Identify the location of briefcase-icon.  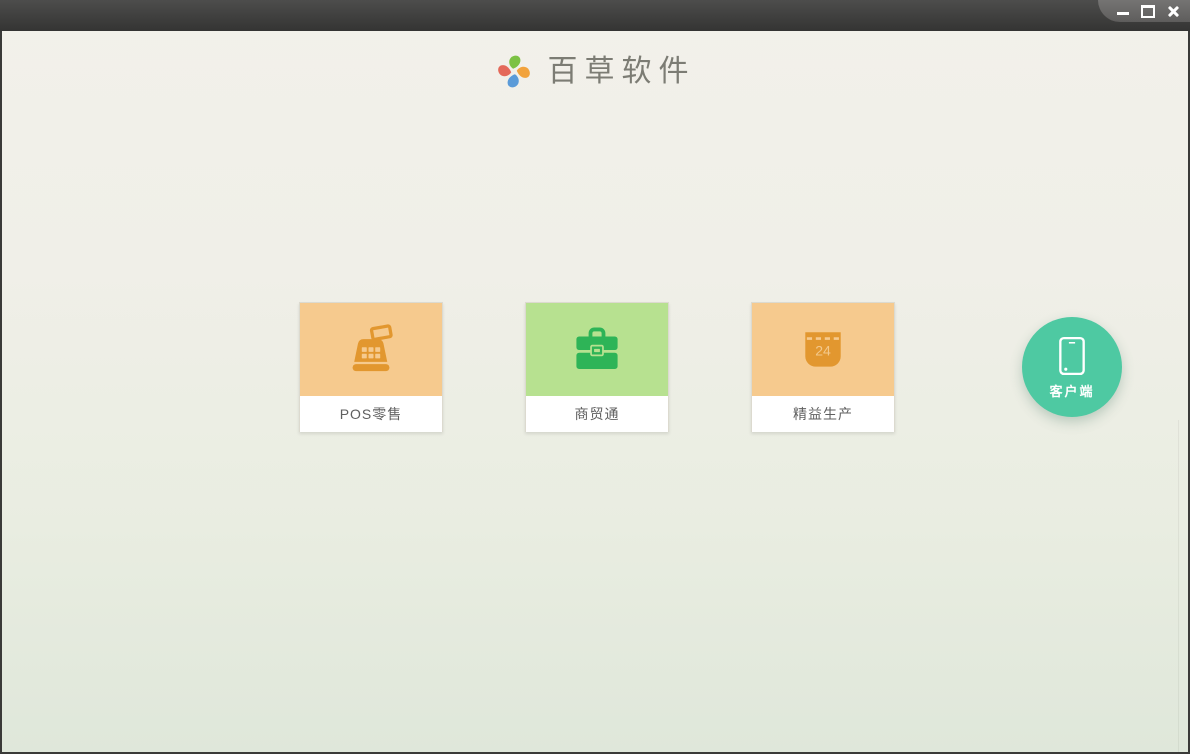
(597, 348).